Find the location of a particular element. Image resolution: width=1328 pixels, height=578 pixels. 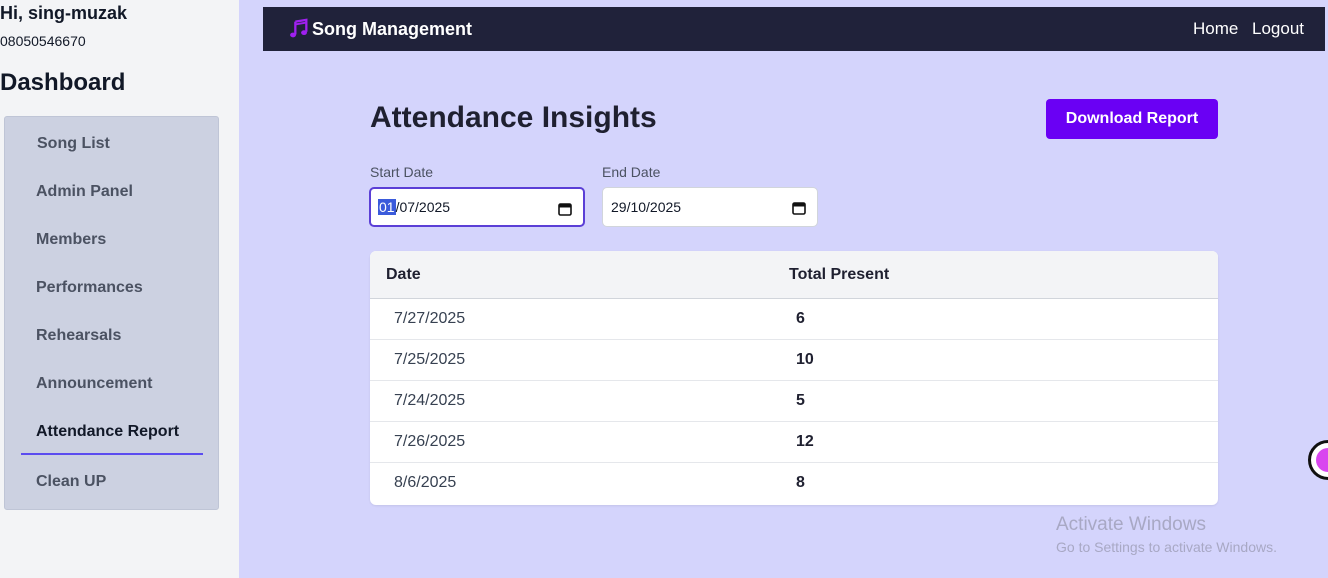

nav-home-link: Home is located at coordinates (1215, 29).